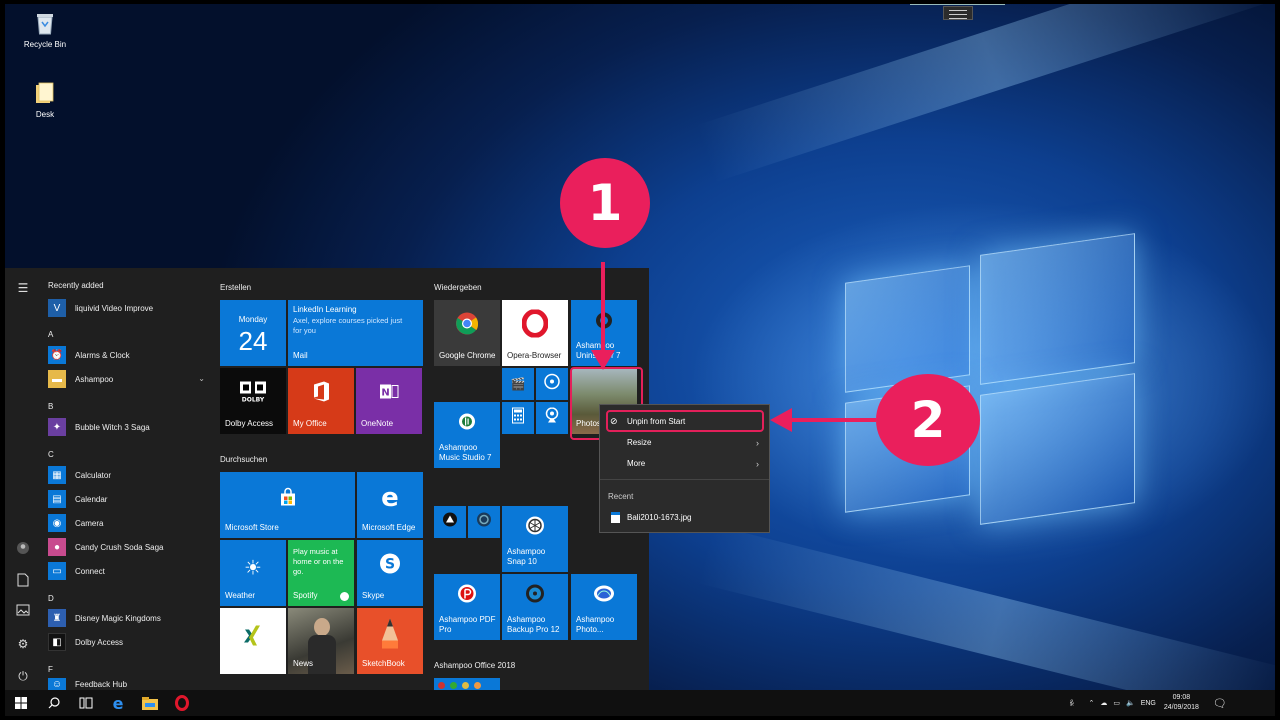  What do you see at coordinates (150, 703) in the screenshot?
I see `file-explorer-icon` at bounding box center [150, 703].